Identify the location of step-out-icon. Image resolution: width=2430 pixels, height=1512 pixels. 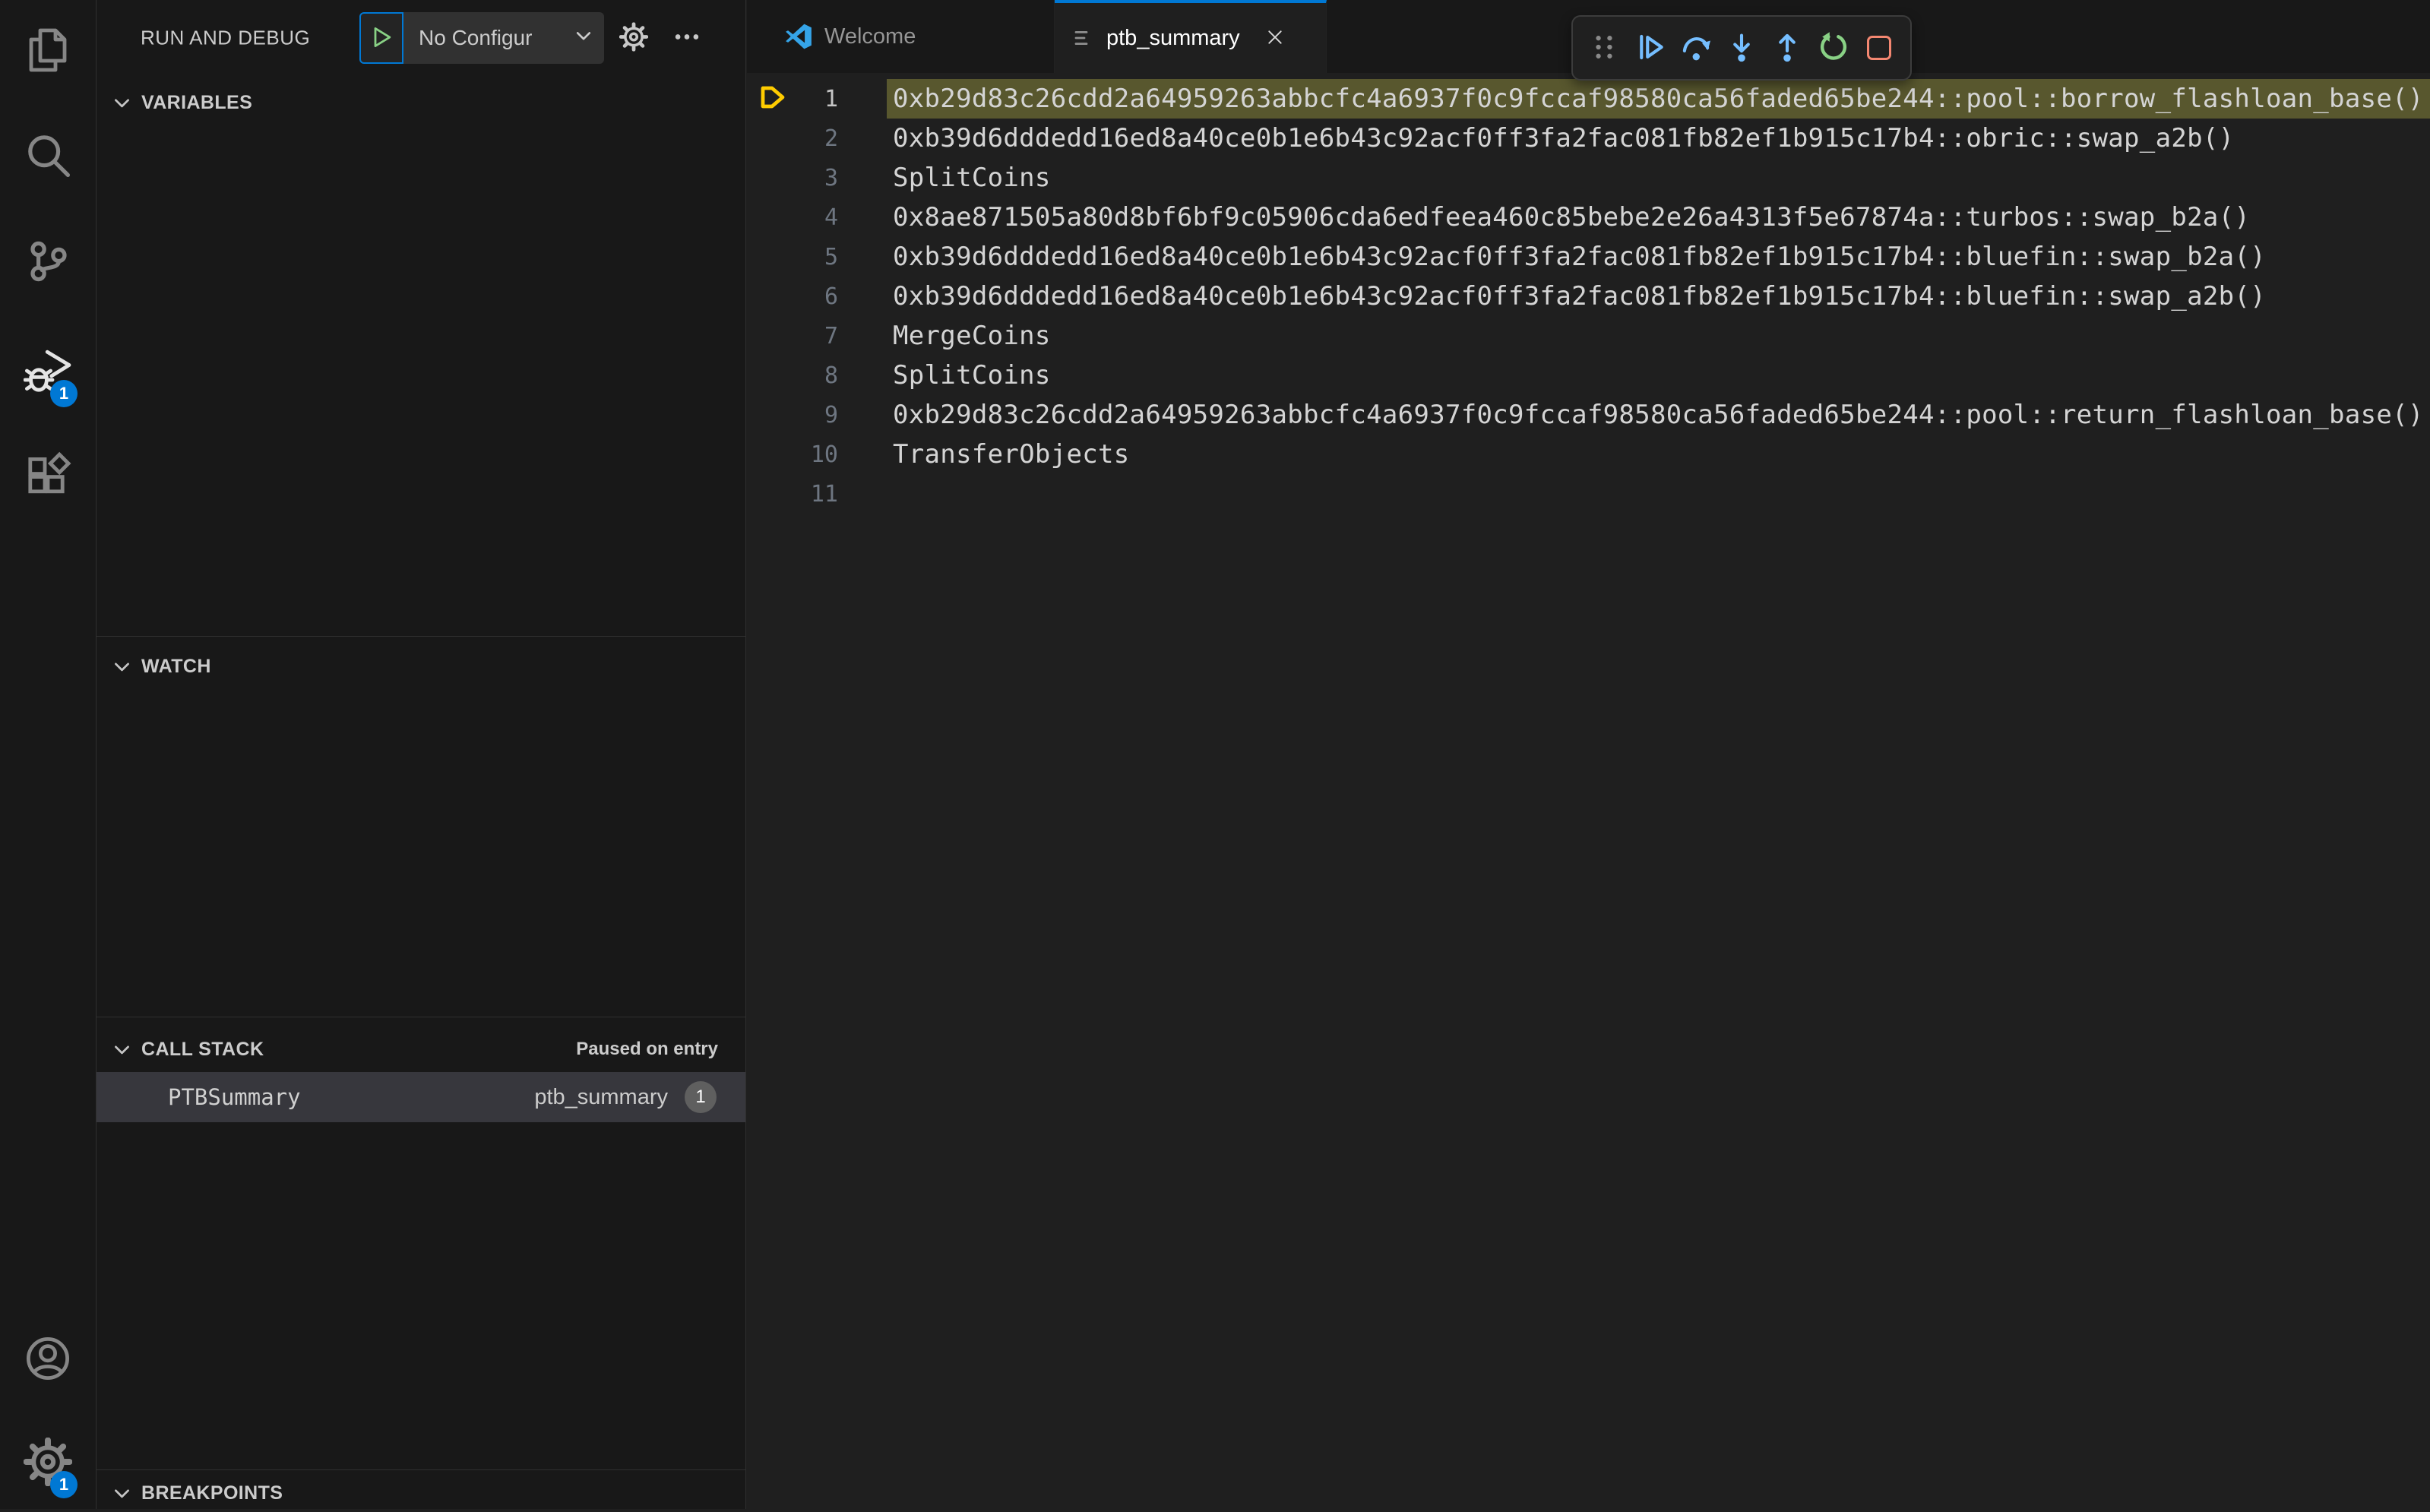
(1787, 48).